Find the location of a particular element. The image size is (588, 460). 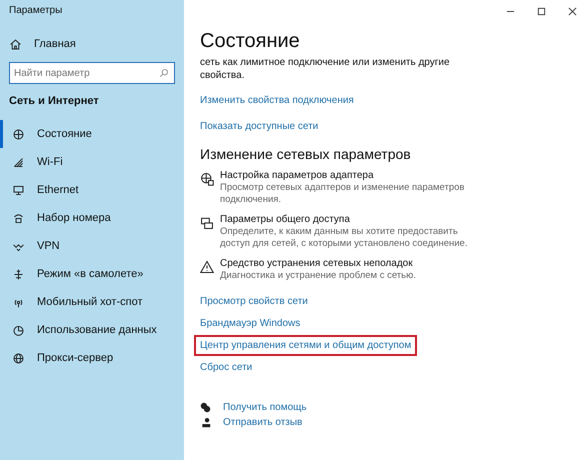

sidebar-item: Мобильный хот-спот is located at coordinates (92, 302).